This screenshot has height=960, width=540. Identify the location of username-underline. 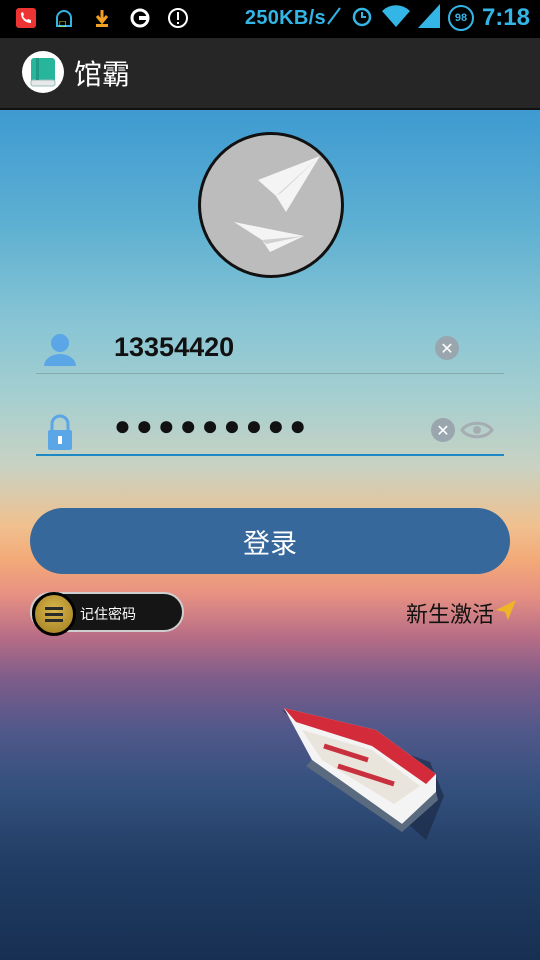
(270, 373).